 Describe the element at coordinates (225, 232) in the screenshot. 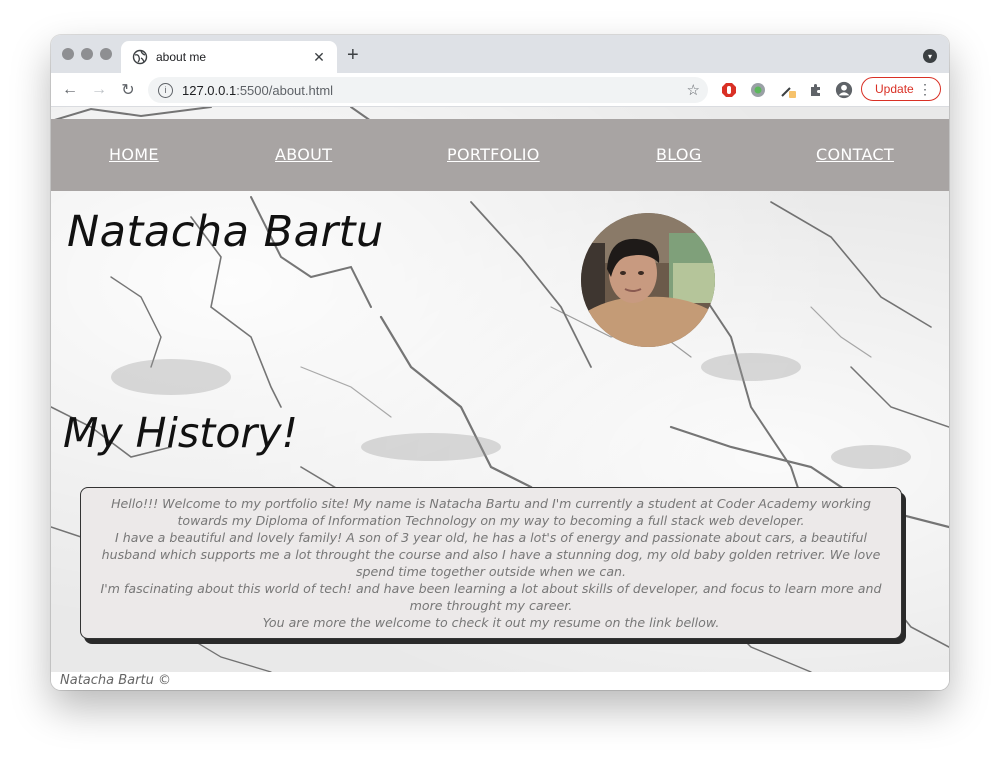

I see `page-title: Natacha Bartu` at that location.